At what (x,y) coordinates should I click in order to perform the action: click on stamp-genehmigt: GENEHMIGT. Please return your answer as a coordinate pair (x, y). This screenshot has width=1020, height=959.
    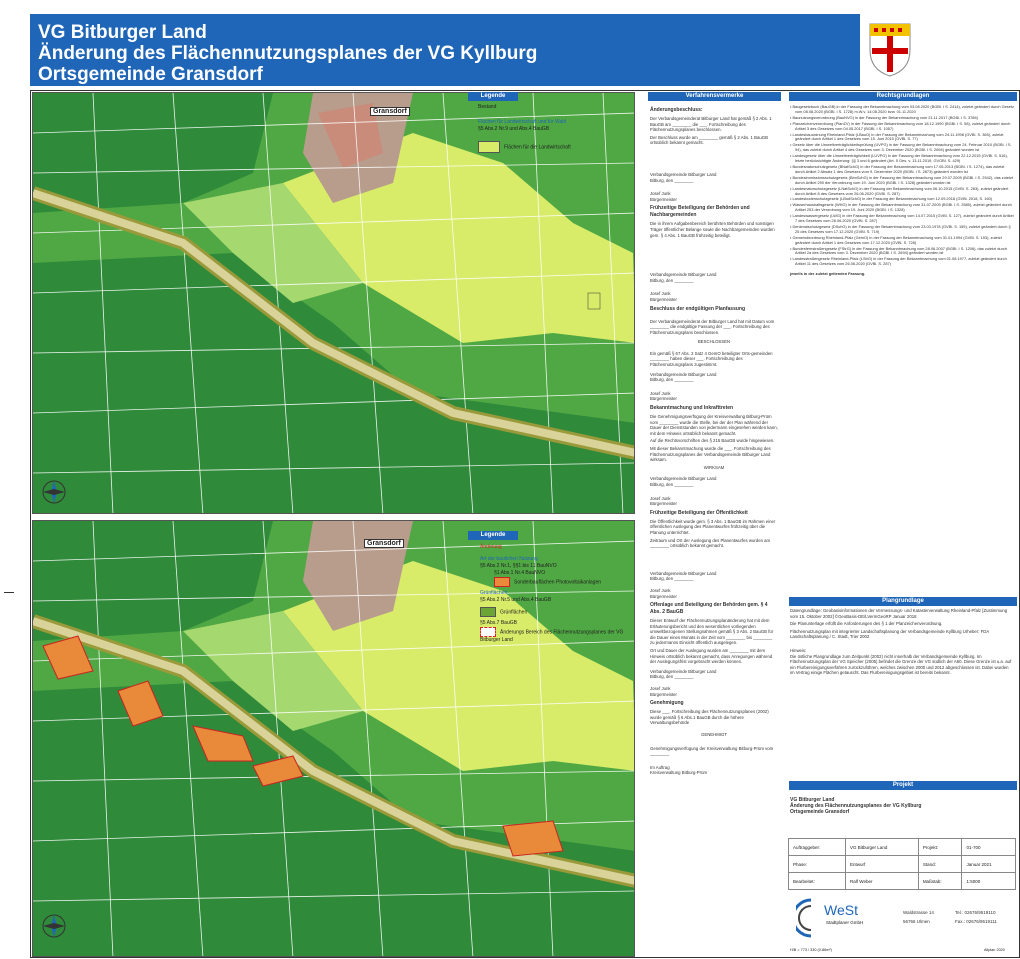
    Looking at the image, I should click on (714, 734).